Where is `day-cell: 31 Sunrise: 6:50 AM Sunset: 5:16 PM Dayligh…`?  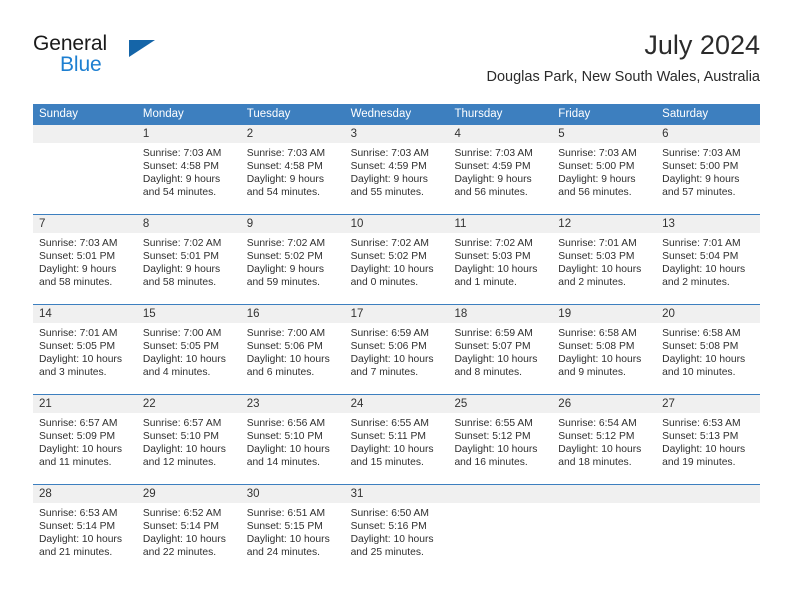 day-cell: 31 Sunrise: 6:50 AM Sunset: 5:16 PM Dayligh… is located at coordinates (396, 529).